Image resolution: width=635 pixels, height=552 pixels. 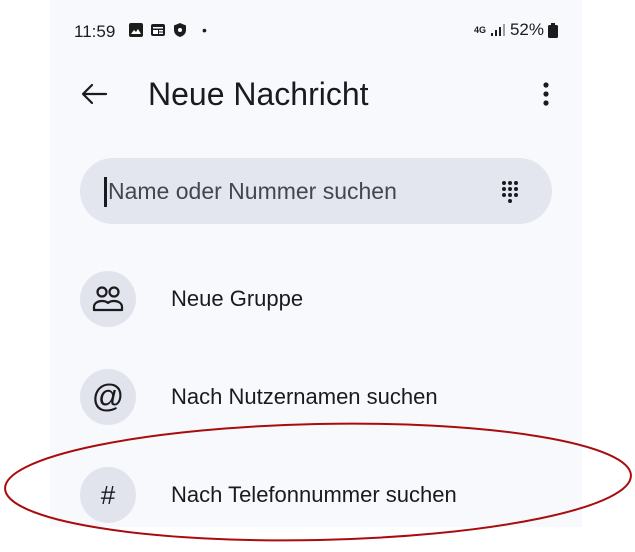 I want to click on list-item-label: Neue Gruppe, so click(x=237, y=298).